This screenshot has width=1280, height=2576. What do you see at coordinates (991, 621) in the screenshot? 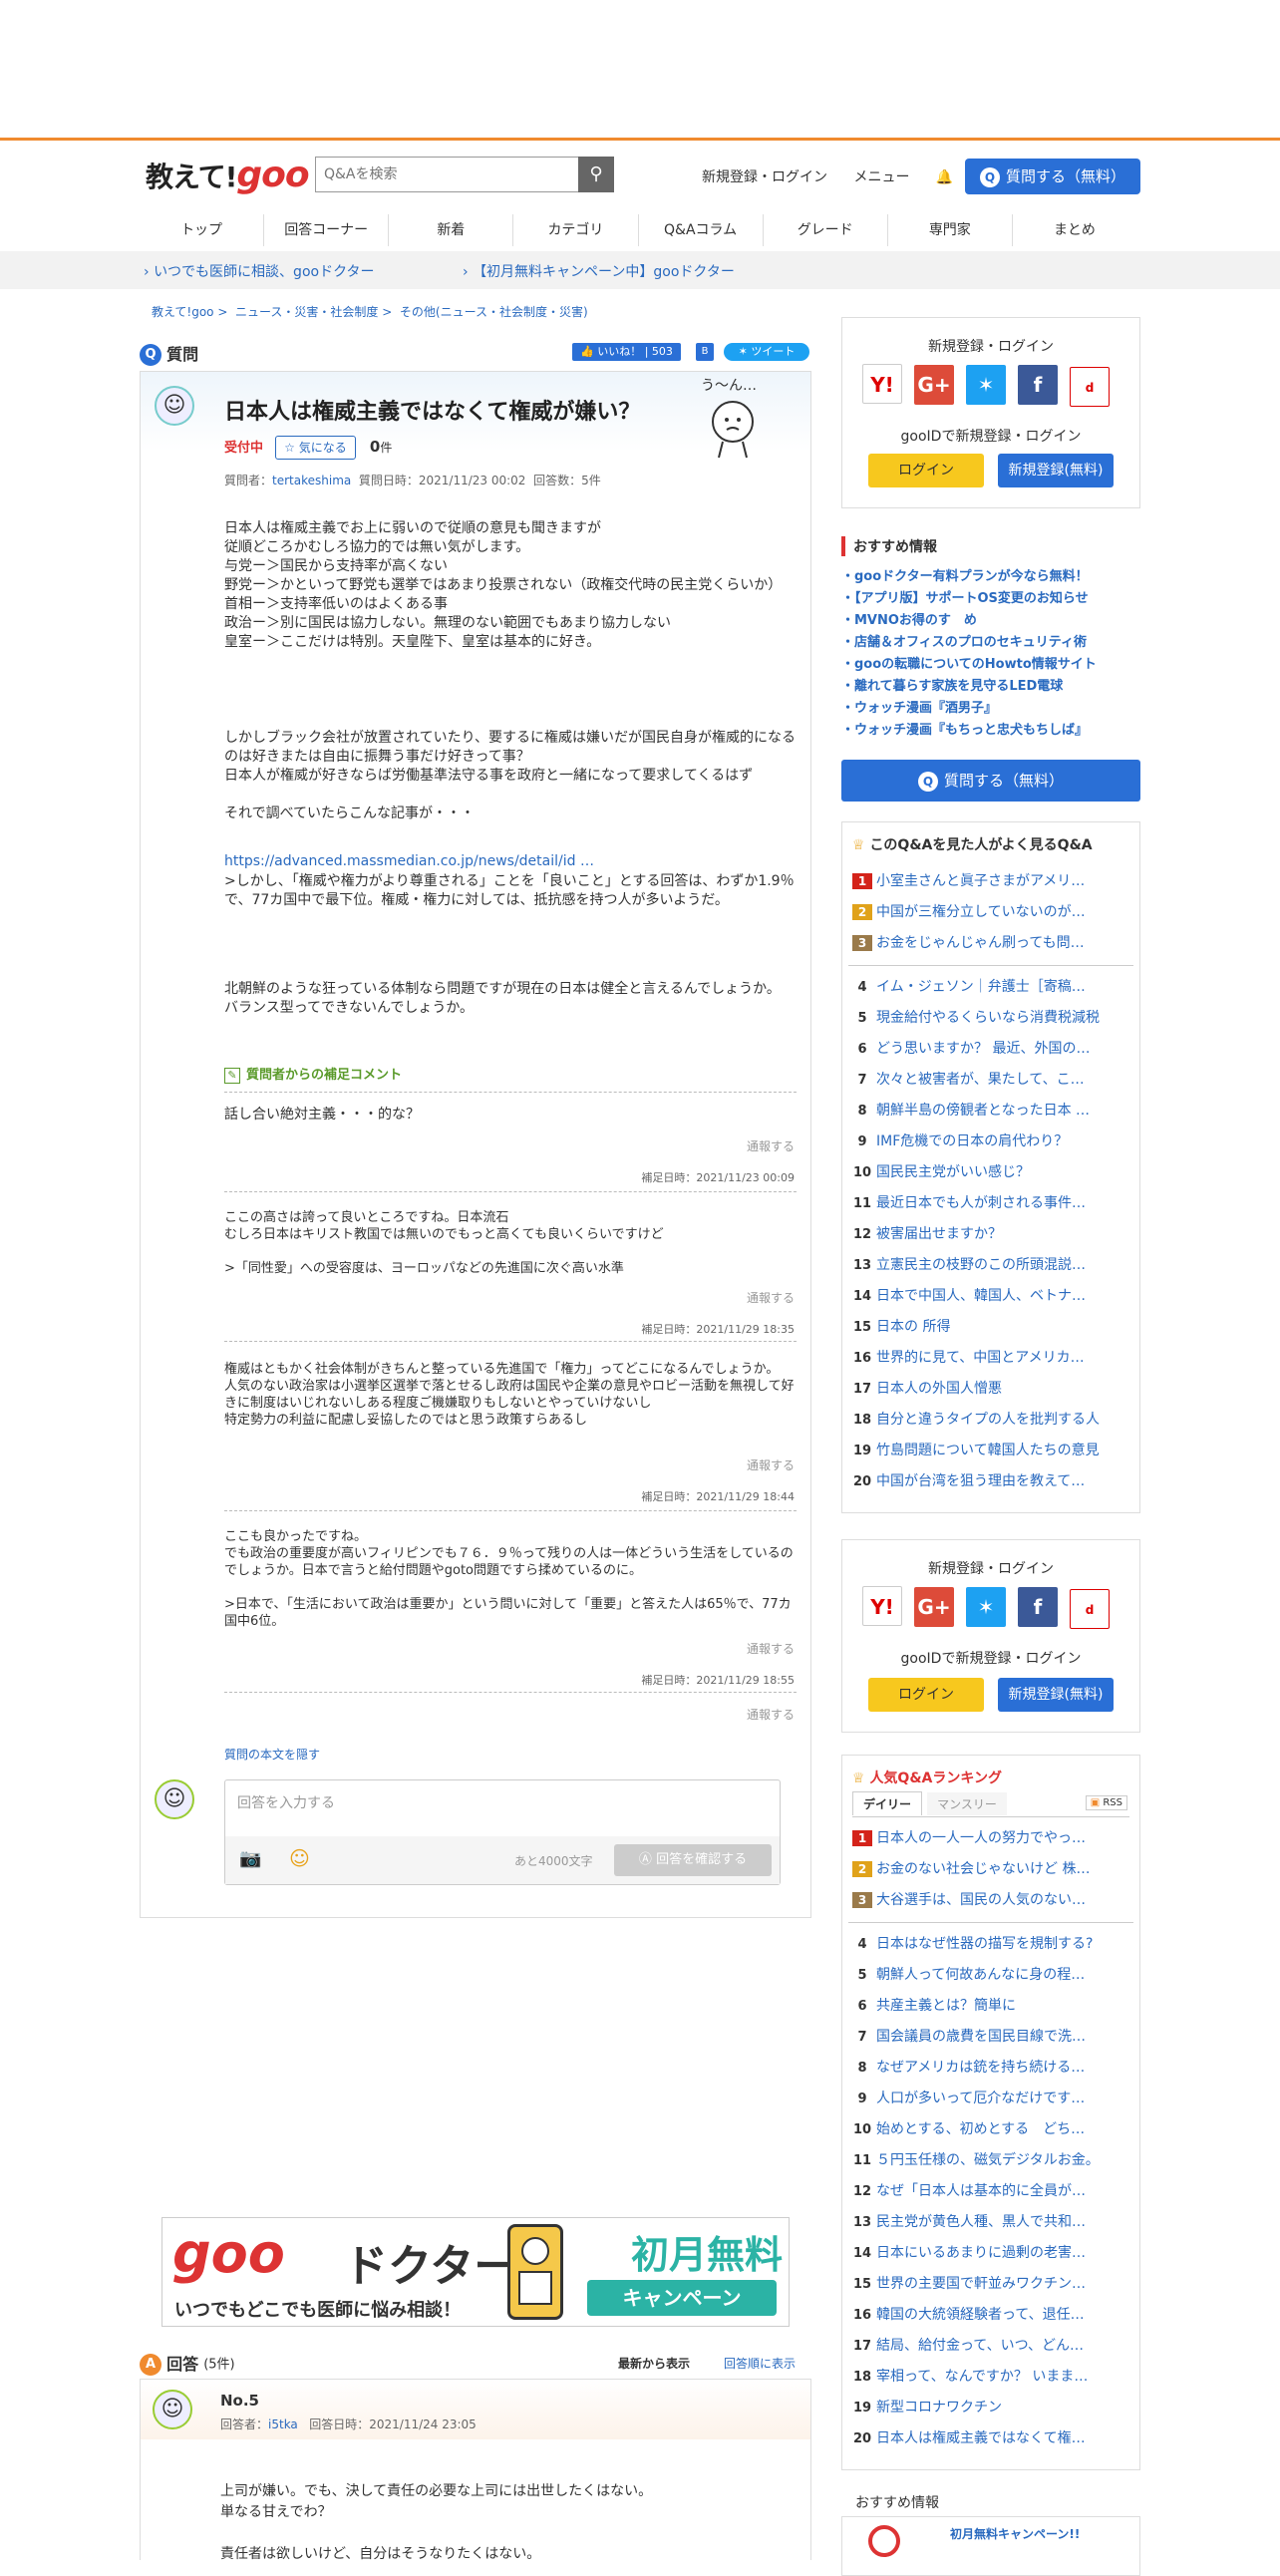
I see `recommend-item: ・MVNOお得のす め` at bounding box center [991, 621].